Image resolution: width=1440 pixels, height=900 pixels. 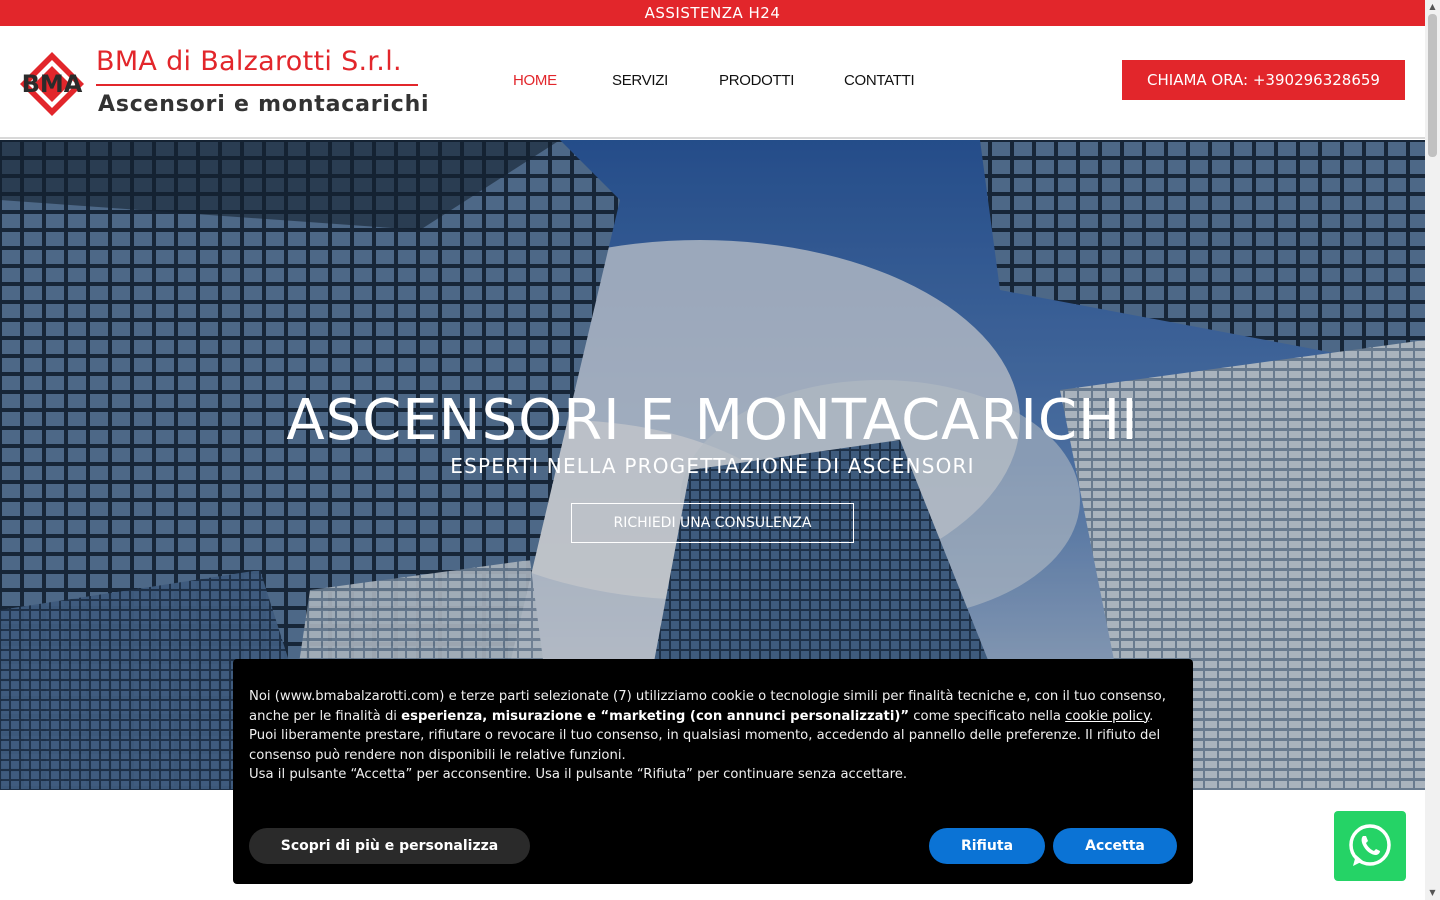 What do you see at coordinates (1107, 716) in the screenshot?
I see `cookie-policy-link: cookie policy` at bounding box center [1107, 716].